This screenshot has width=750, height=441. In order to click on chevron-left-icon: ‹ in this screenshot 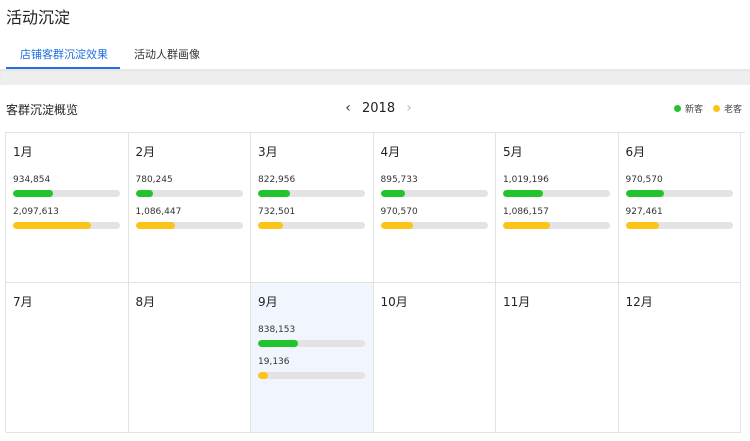, I will do `click(348, 108)`.